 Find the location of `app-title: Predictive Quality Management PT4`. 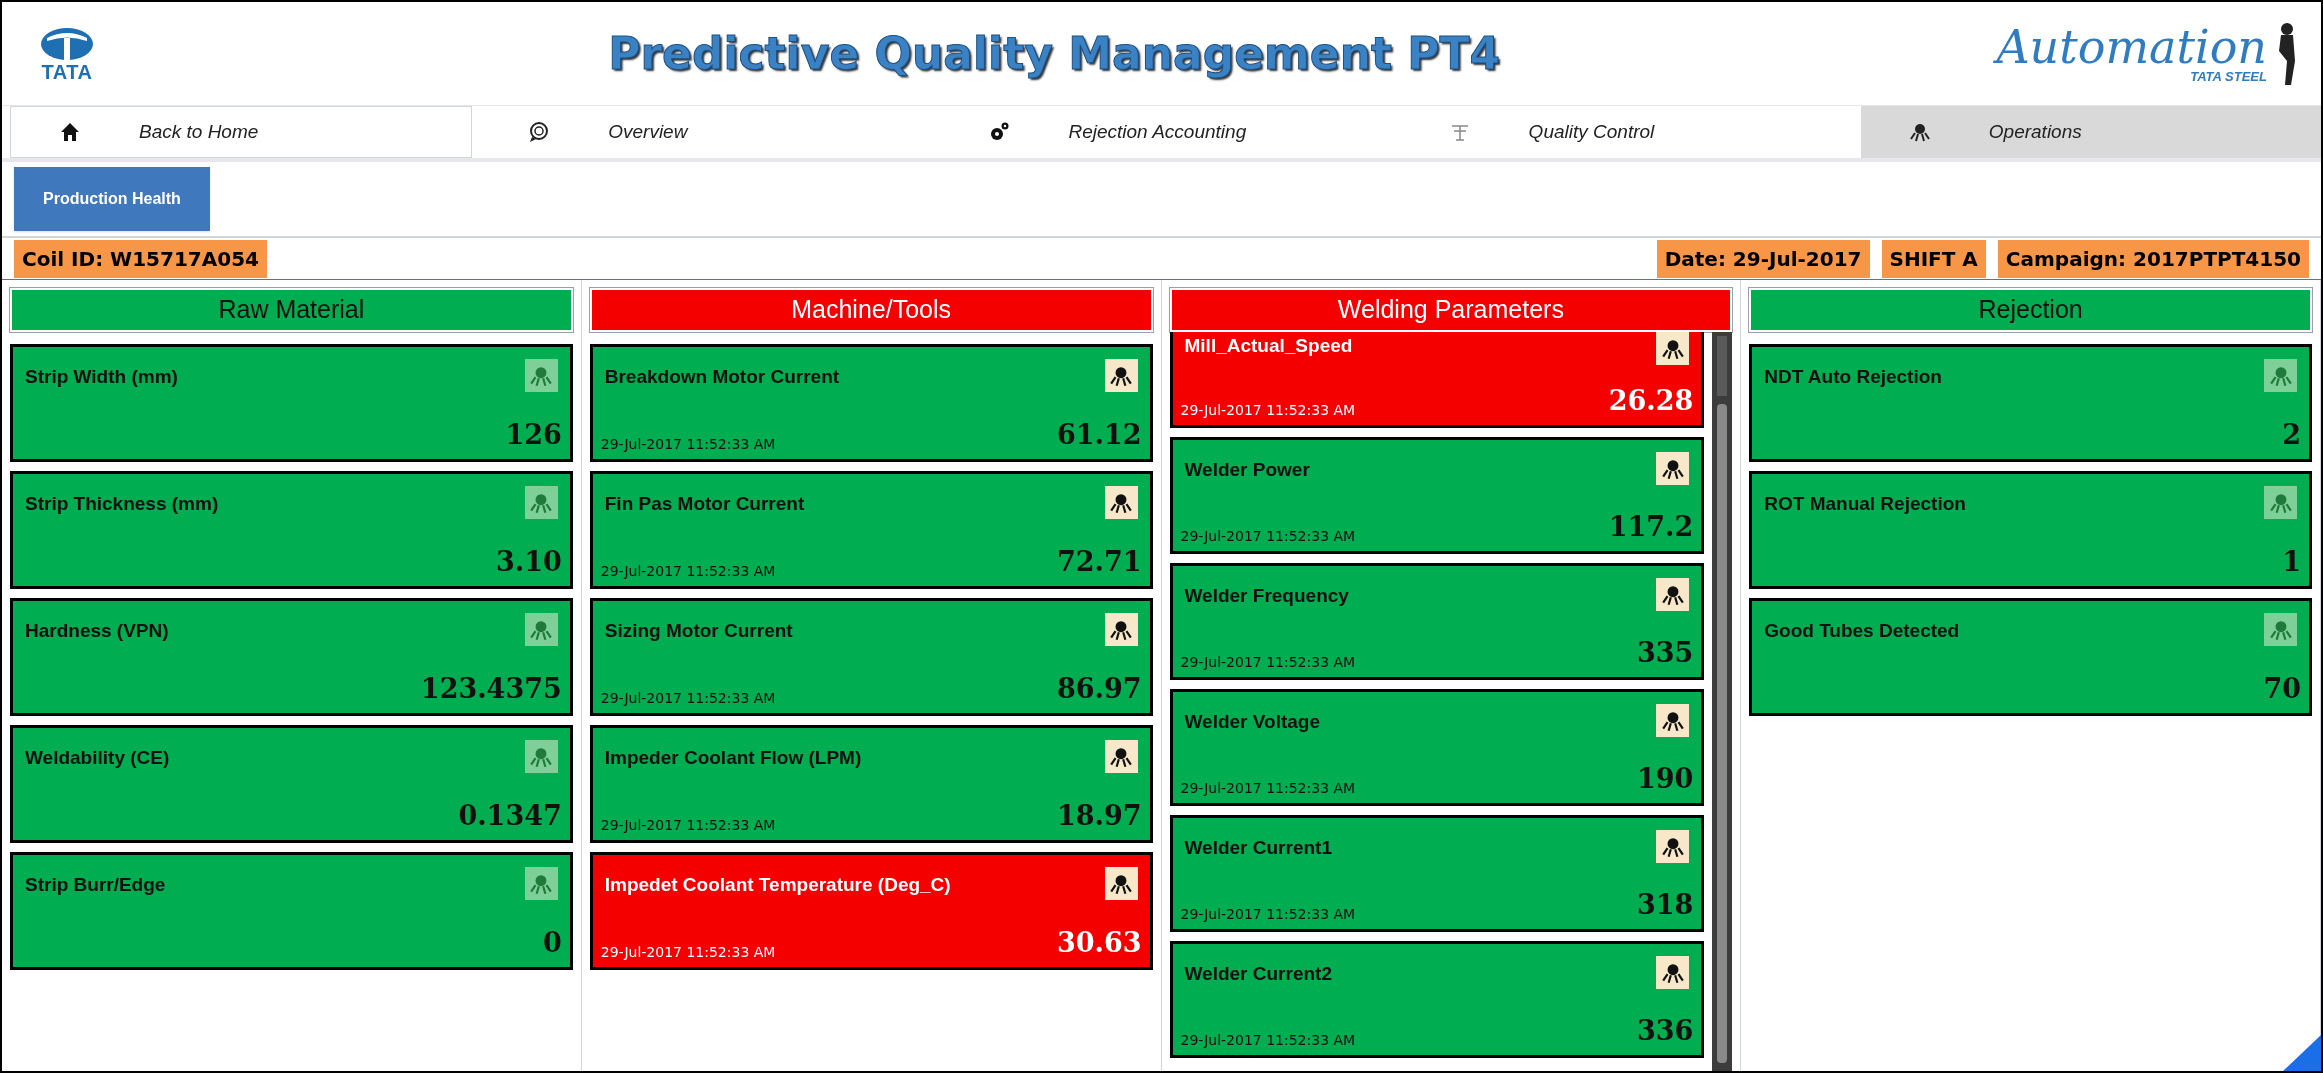

app-title: Predictive Quality Management PT4 is located at coordinates (1054, 53).